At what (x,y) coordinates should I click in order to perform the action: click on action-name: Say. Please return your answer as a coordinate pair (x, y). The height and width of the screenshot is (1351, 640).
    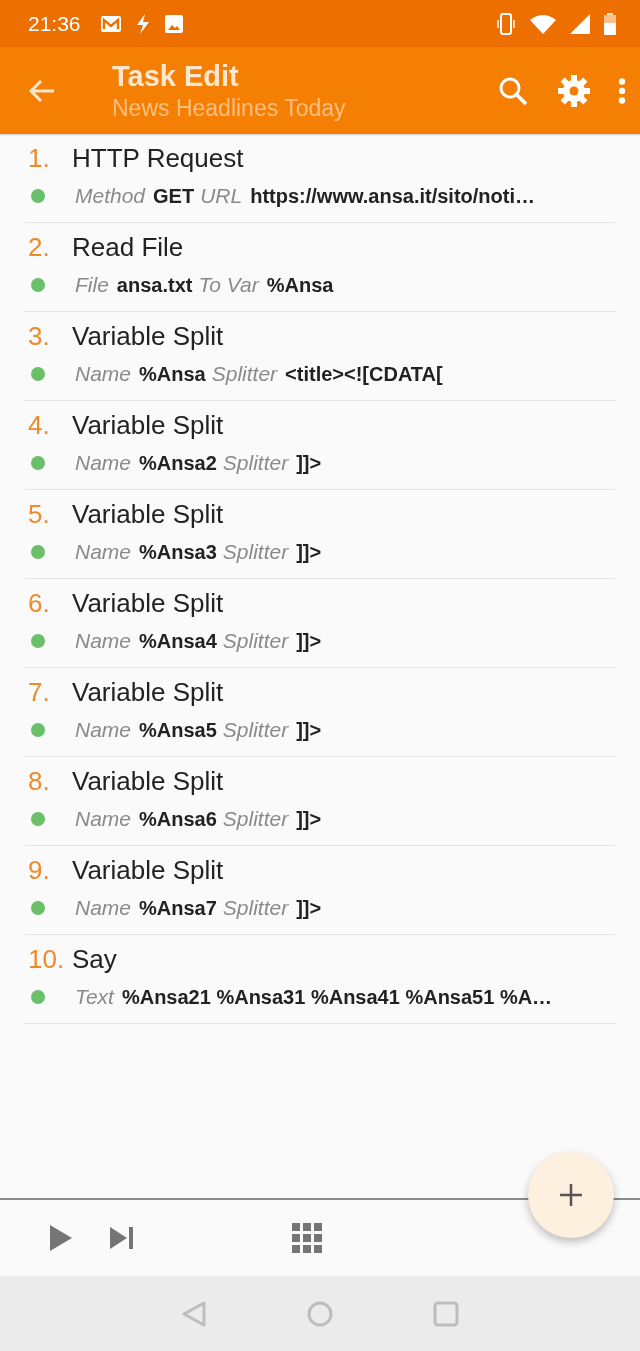
    Looking at the image, I should click on (94, 959).